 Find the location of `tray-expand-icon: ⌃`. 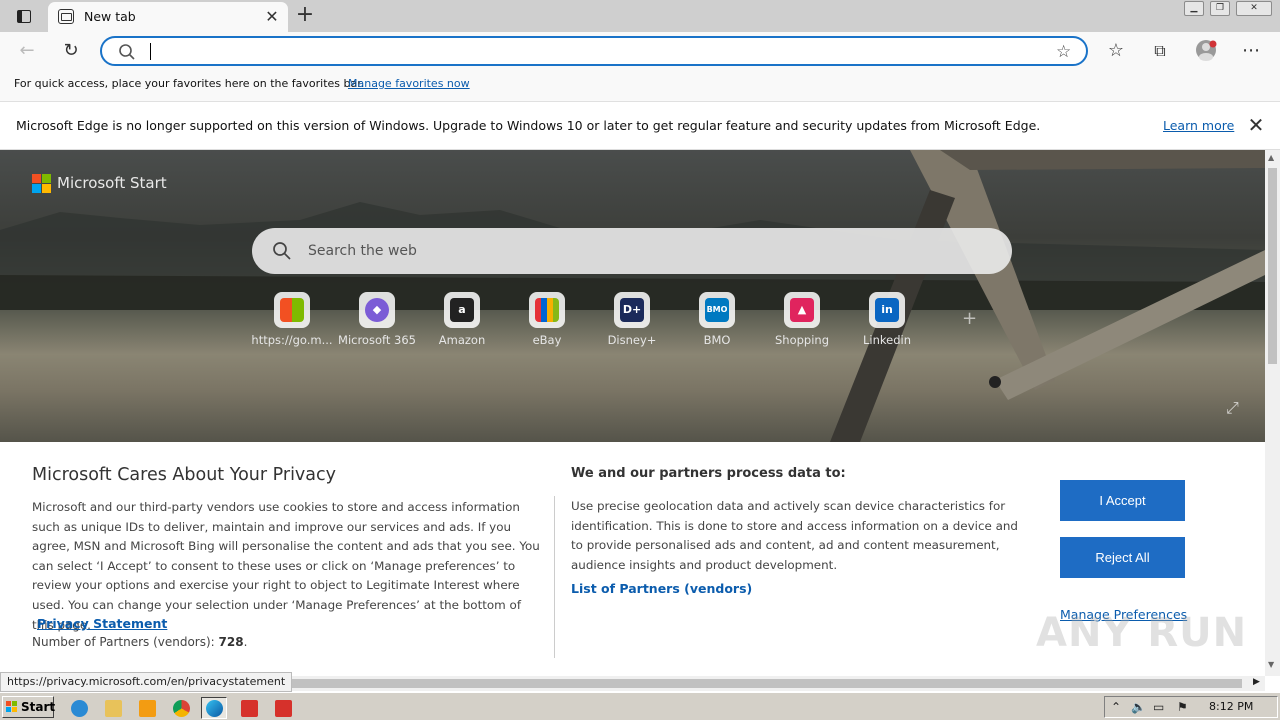

tray-expand-icon: ⌃ is located at coordinates (1116, 707).